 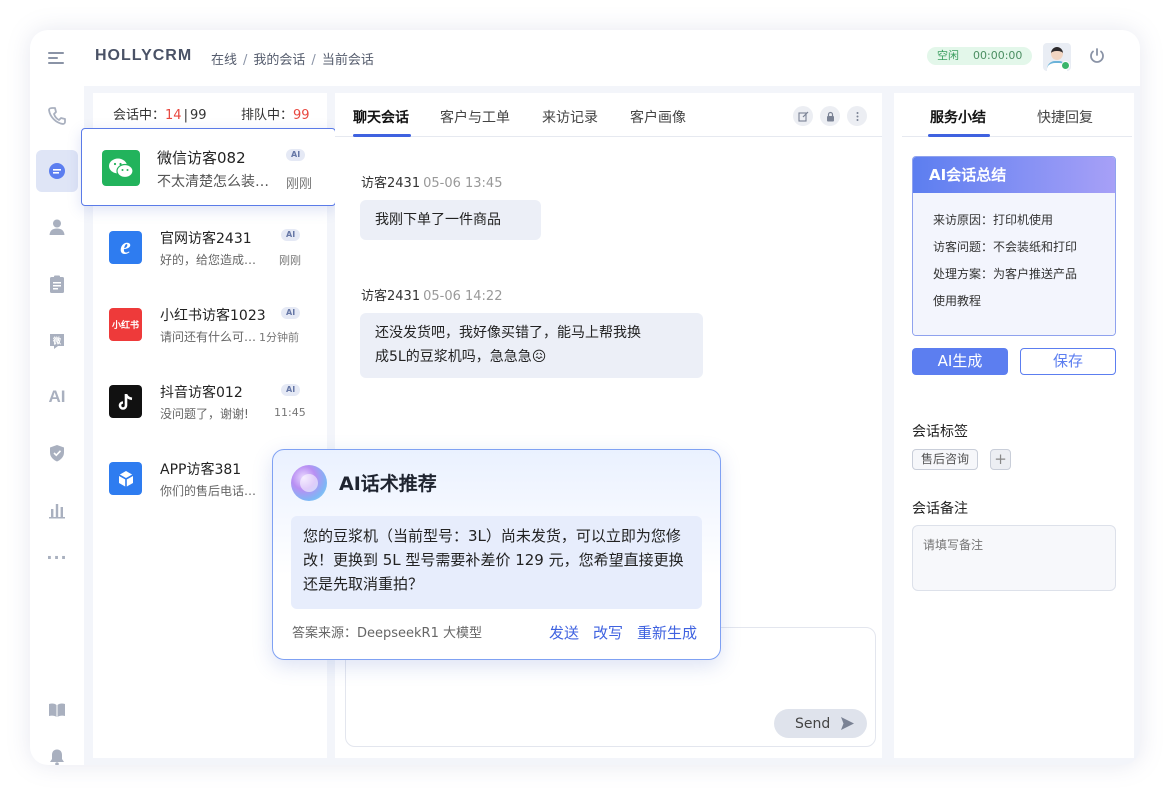 What do you see at coordinates (57, 171) in the screenshot?
I see `rail-chat` at bounding box center [57, 171].